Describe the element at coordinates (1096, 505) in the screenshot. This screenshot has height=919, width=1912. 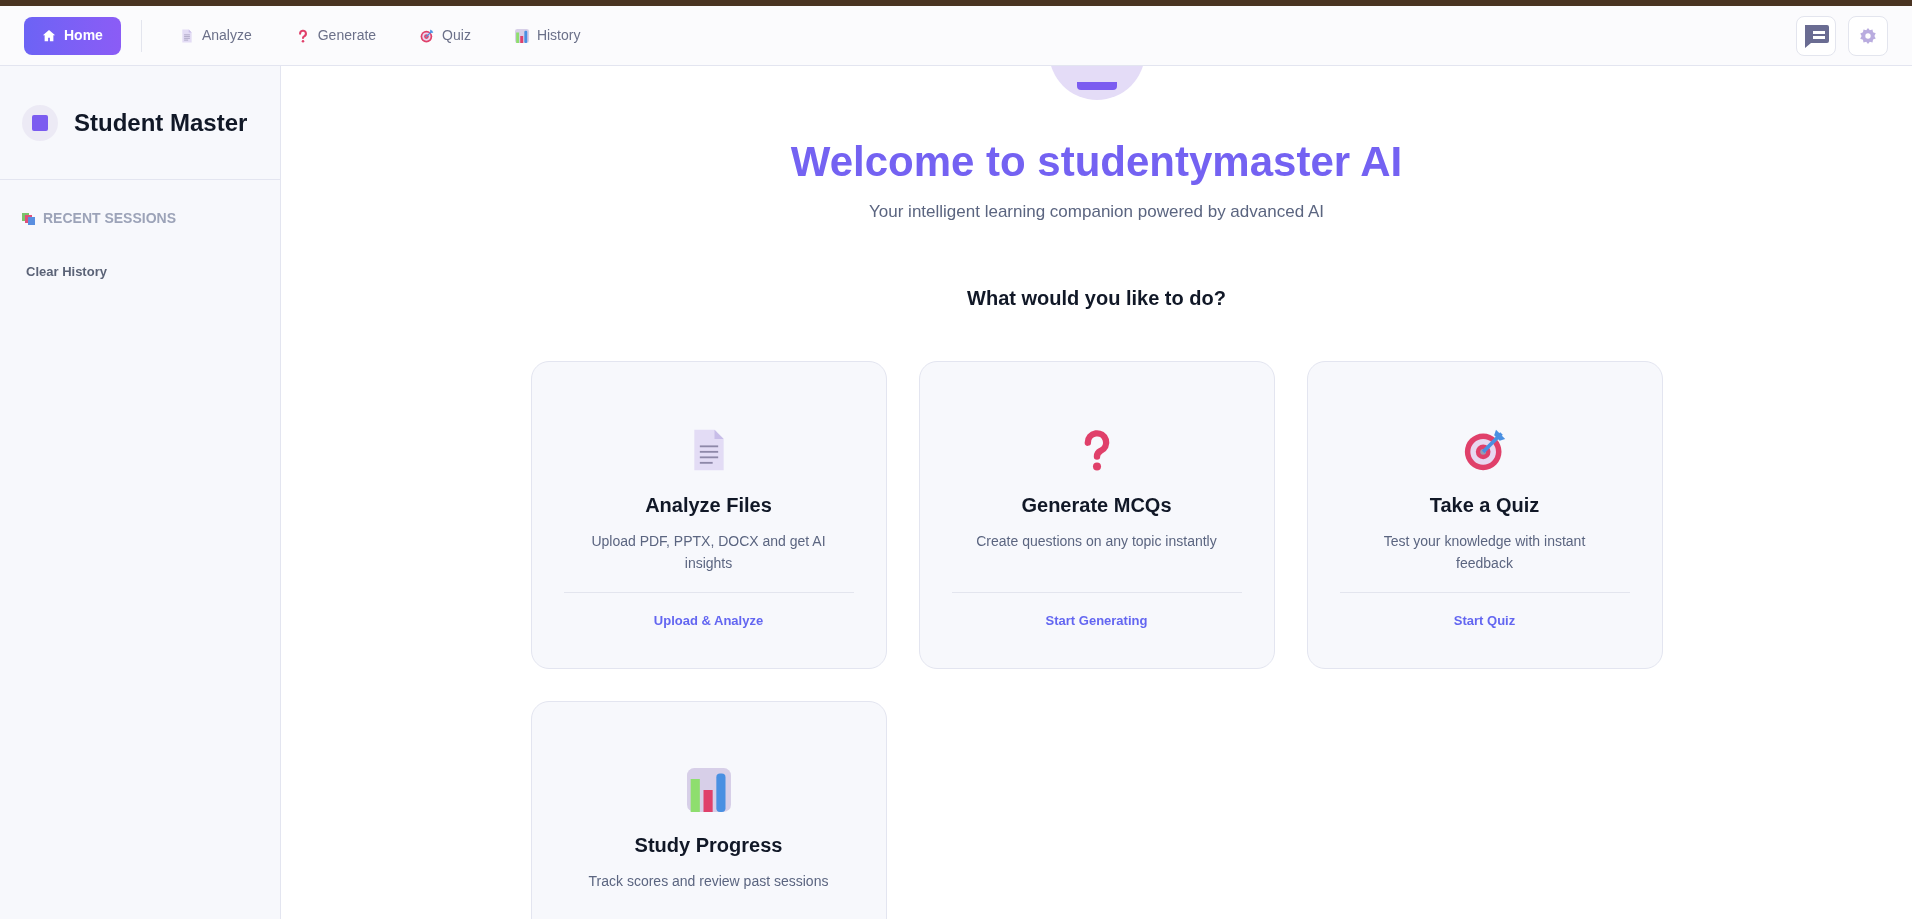
I see `card-title: Generate MCQs` at that location.